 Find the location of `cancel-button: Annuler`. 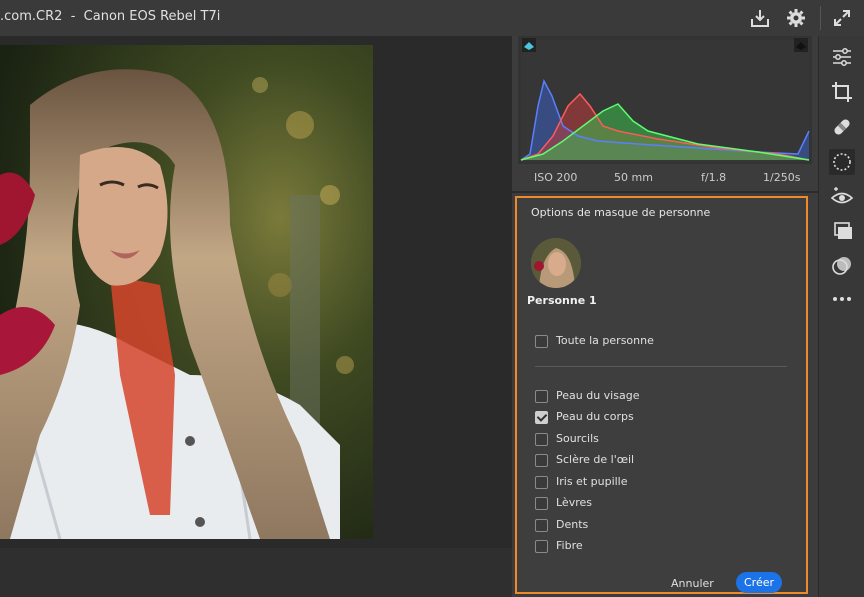

cancel-button: Annuler is located at coordinates (692, 583).